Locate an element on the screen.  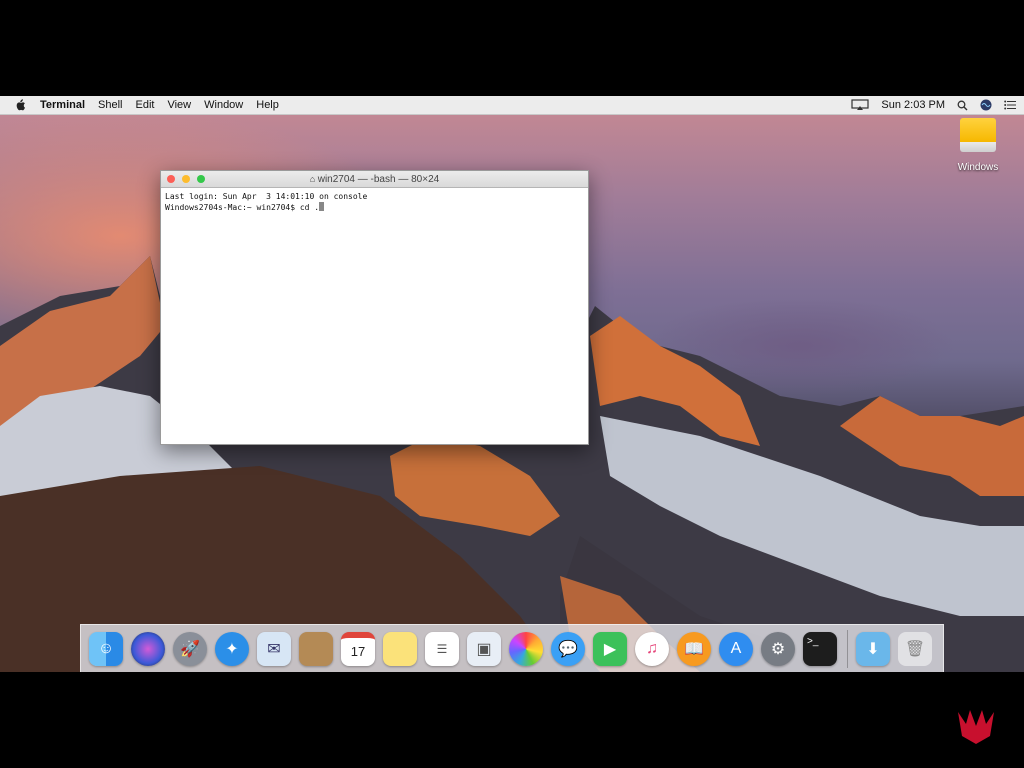
mail-icon: ✉ is located at coordinates (274, 648).